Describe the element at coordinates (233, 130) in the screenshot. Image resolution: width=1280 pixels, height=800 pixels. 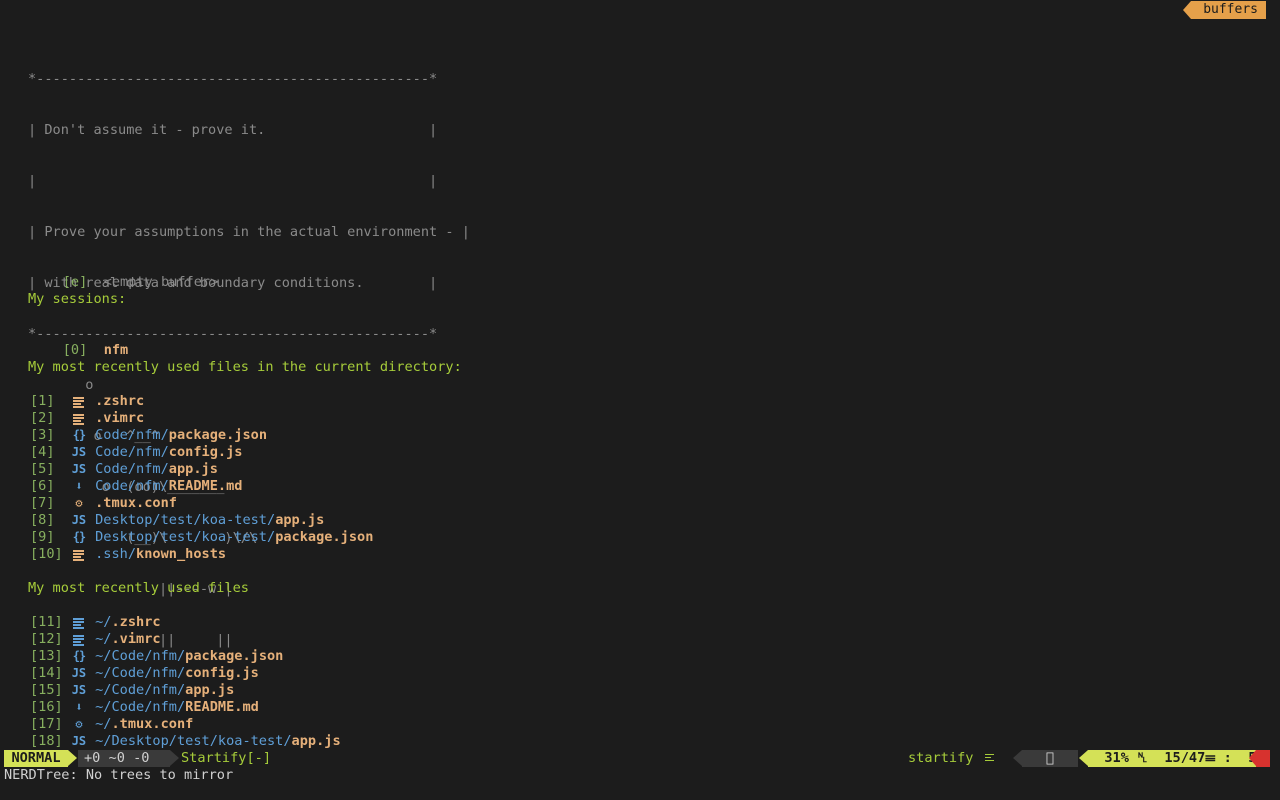
I see `cowsay-box-line: | Don't assume it - prove it. |` at that location.